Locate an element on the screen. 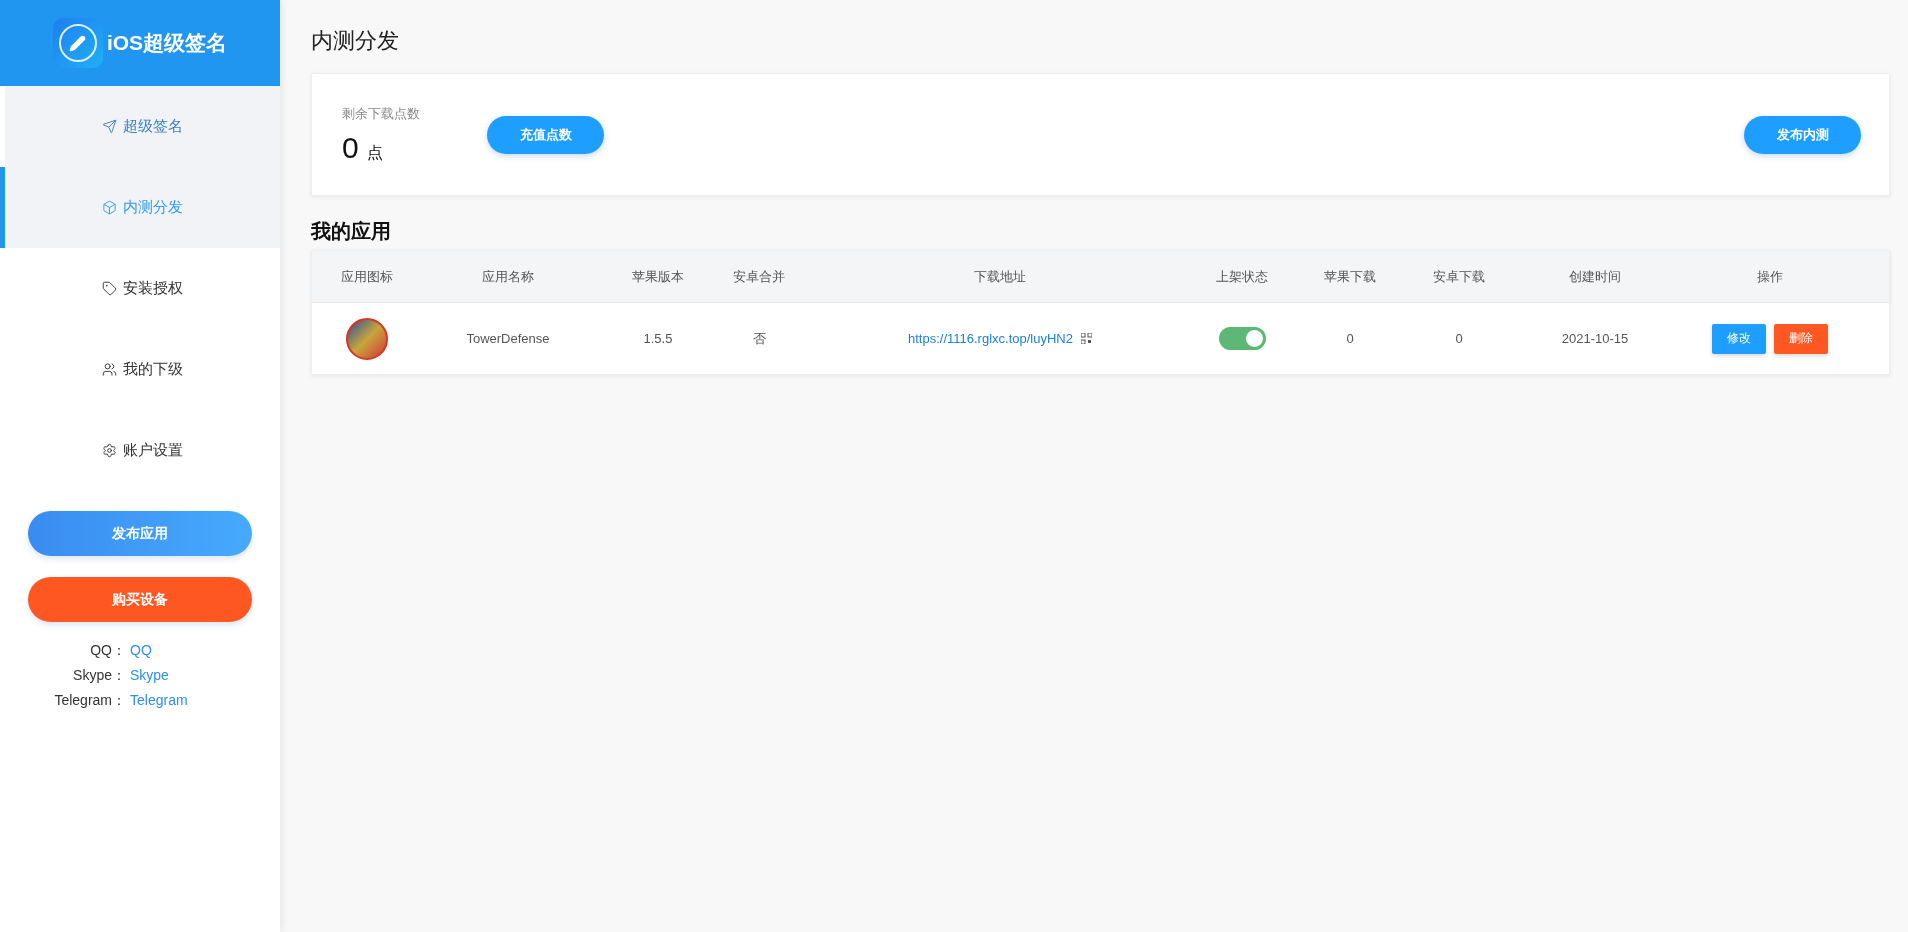 Image resolution: width=1908 pixels, height=932 pixels. column-header: 应用图标 is located at coordinates (367, 276).